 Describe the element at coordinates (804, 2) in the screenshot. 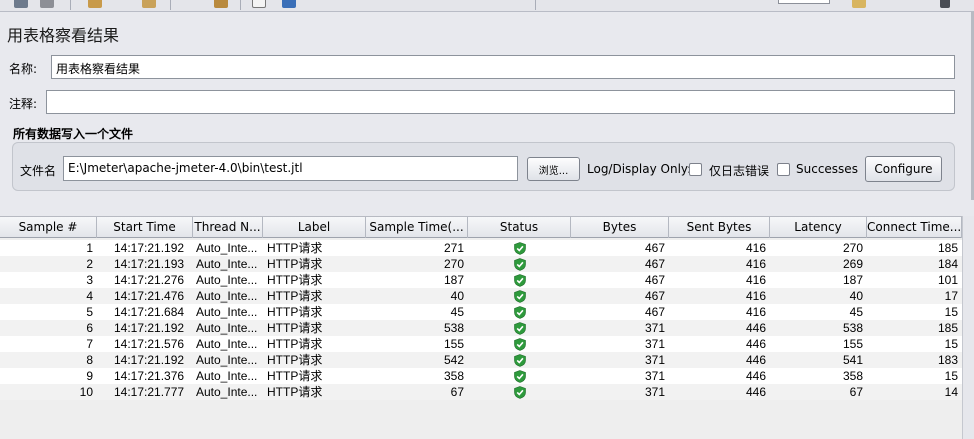

I see `toolbar-field` at that location.